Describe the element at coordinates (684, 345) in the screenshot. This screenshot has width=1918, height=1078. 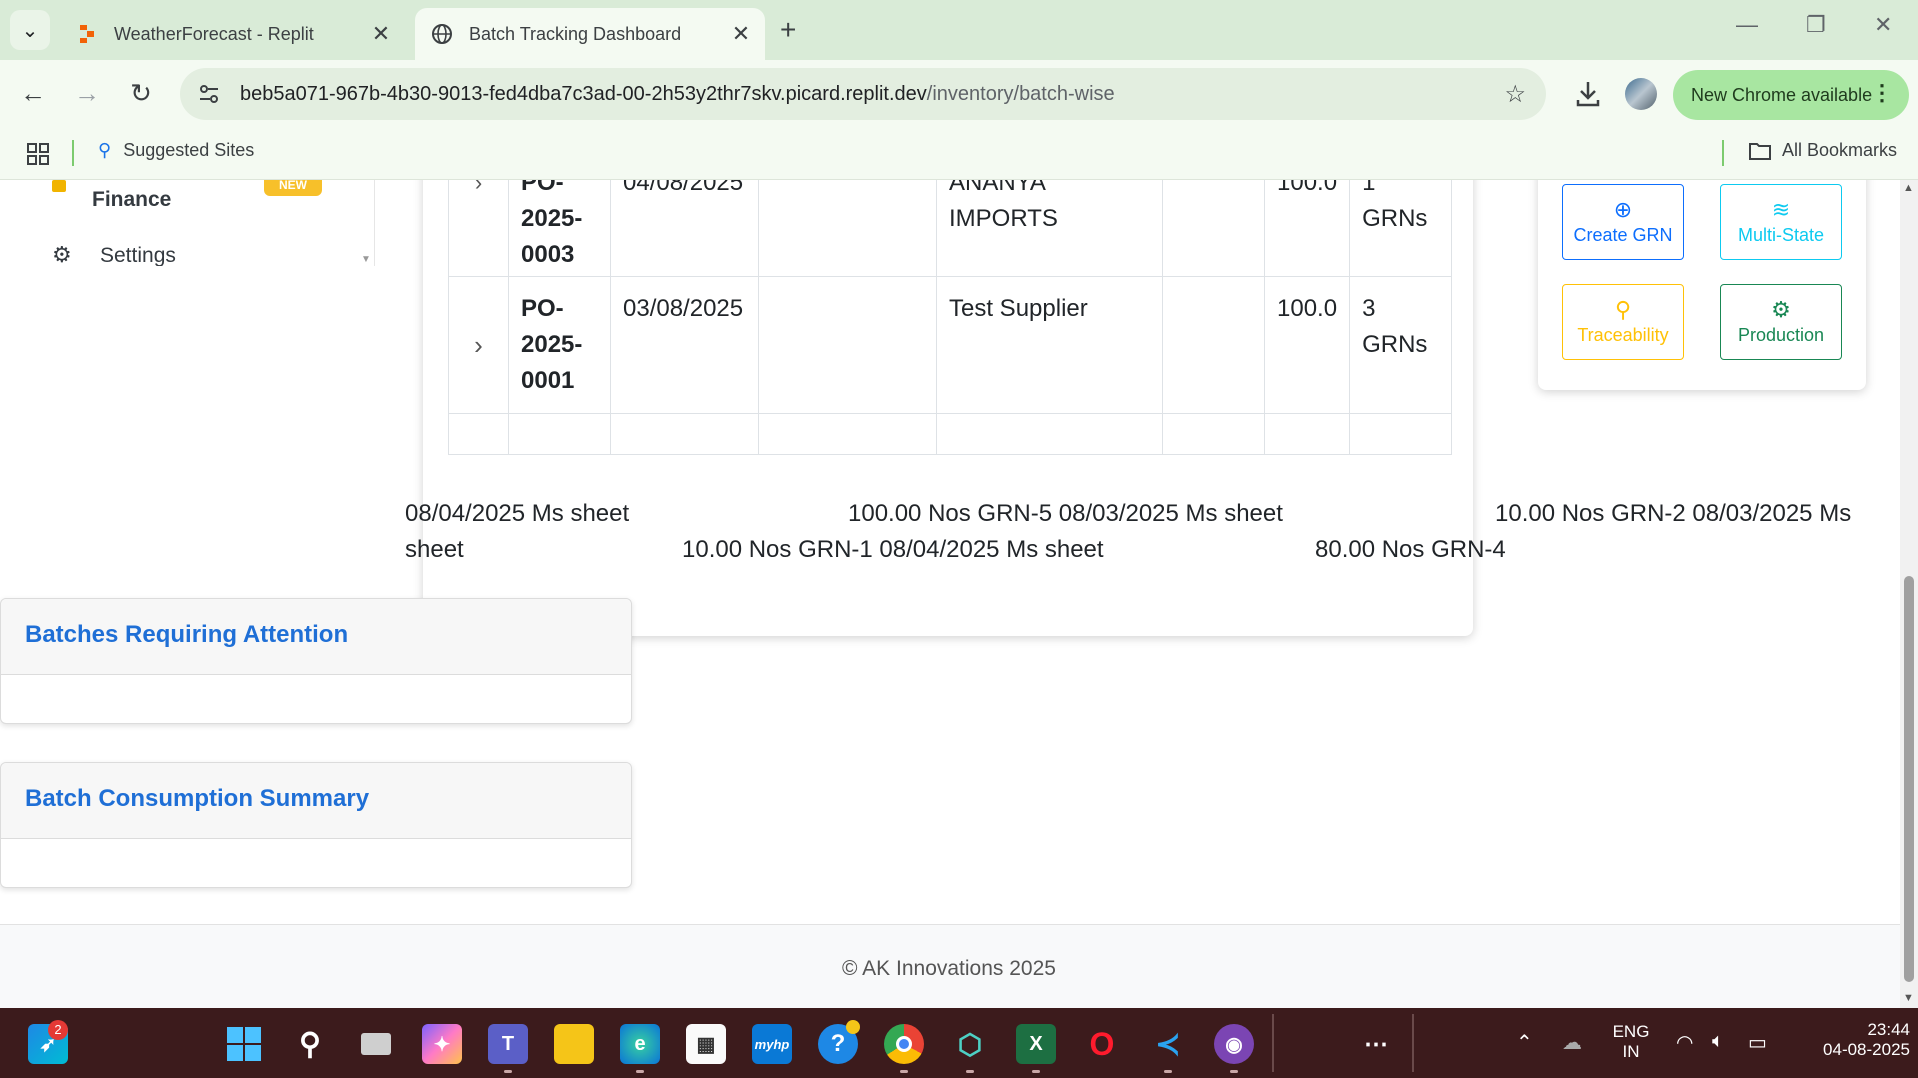
I see `date-cell: 03/08/2025` at that location.